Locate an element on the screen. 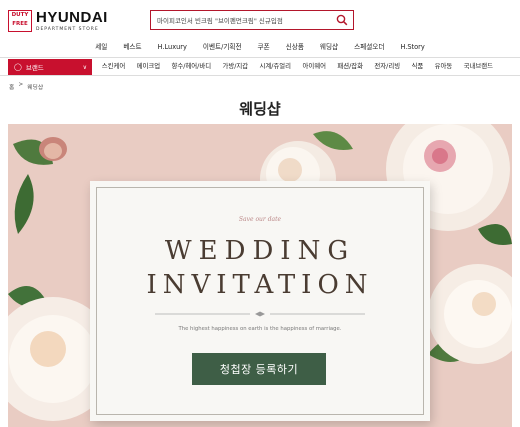 This screenshot has width=520, height=427. brand-dropdown-button: ◯ 브랜드 ∨ is located at coordinates (50, 67).